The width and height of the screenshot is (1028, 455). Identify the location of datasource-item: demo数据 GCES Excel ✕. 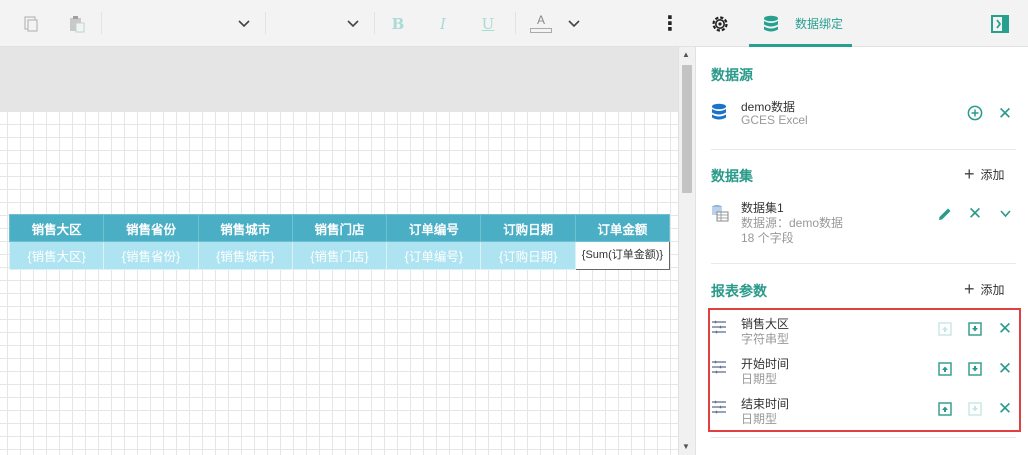
(863, 118).